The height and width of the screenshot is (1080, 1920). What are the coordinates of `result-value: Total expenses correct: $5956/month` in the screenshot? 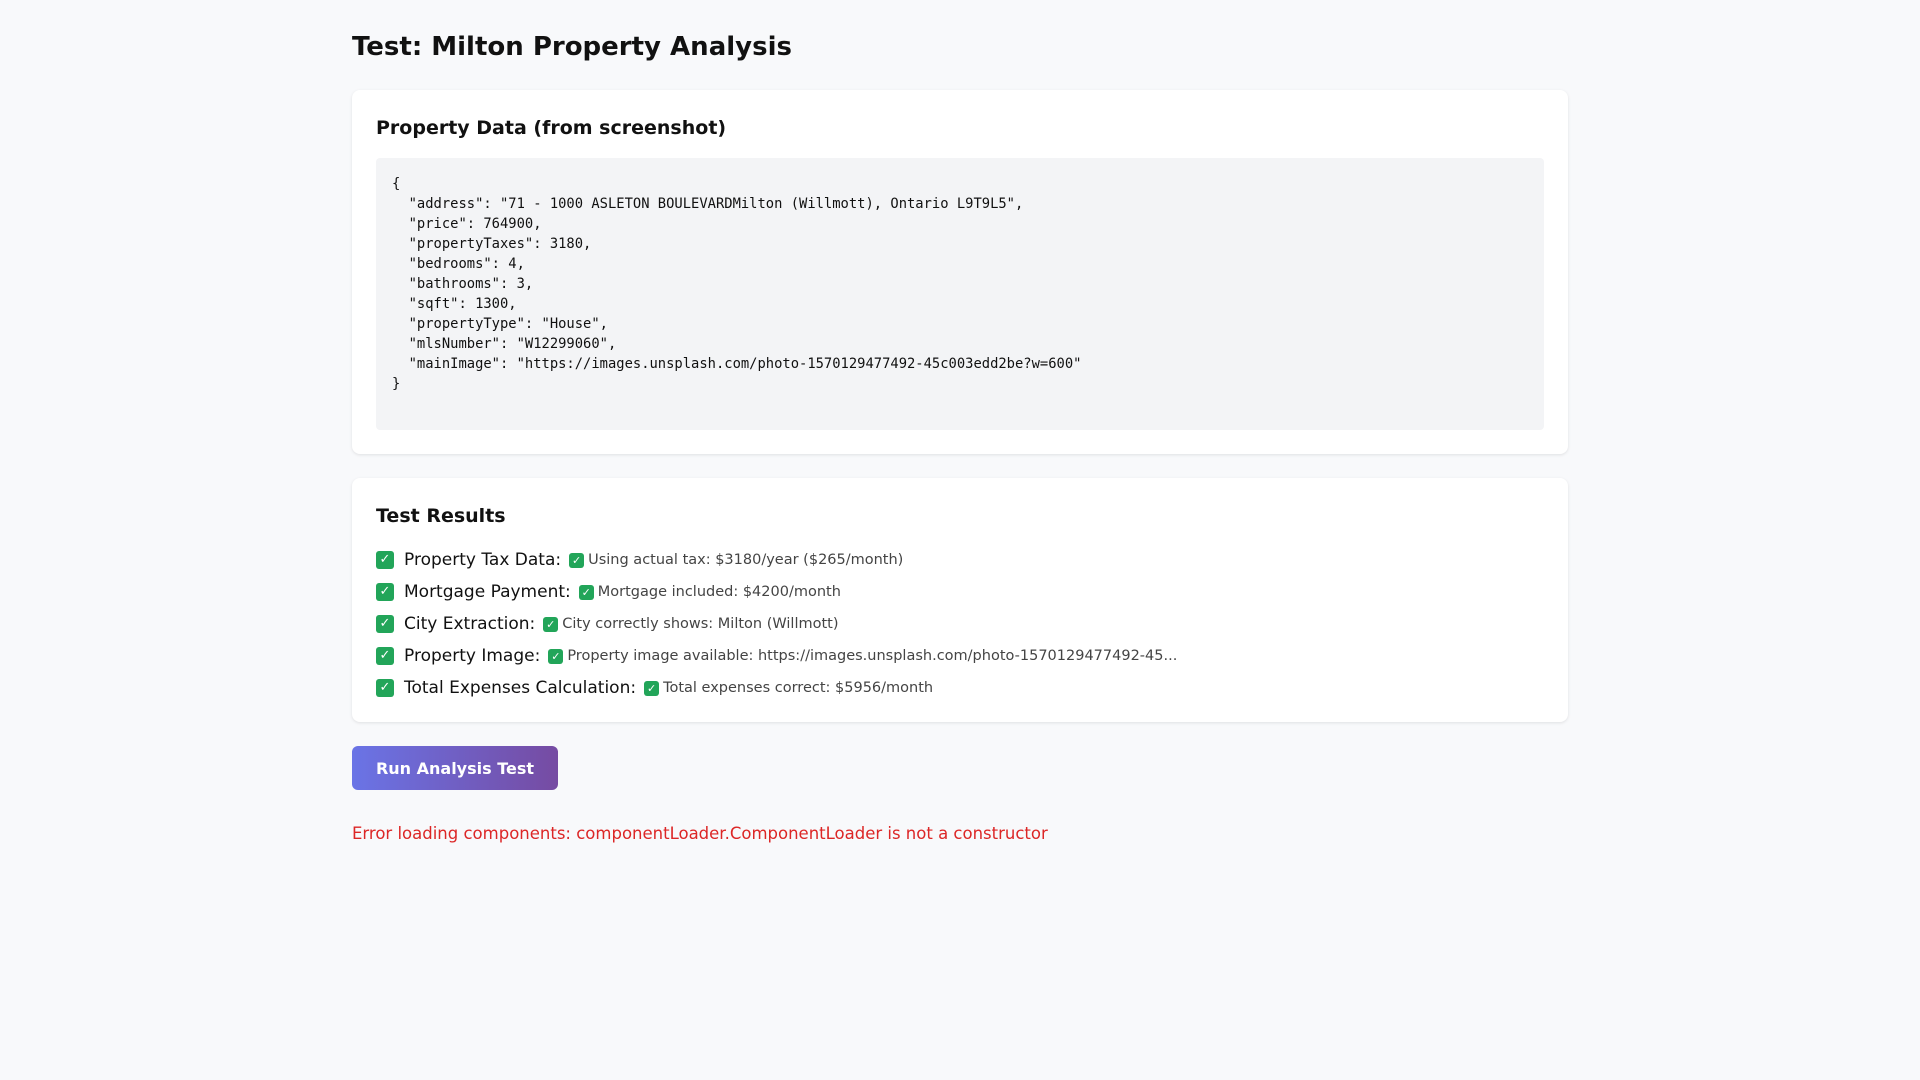 It's located at (798, 688).